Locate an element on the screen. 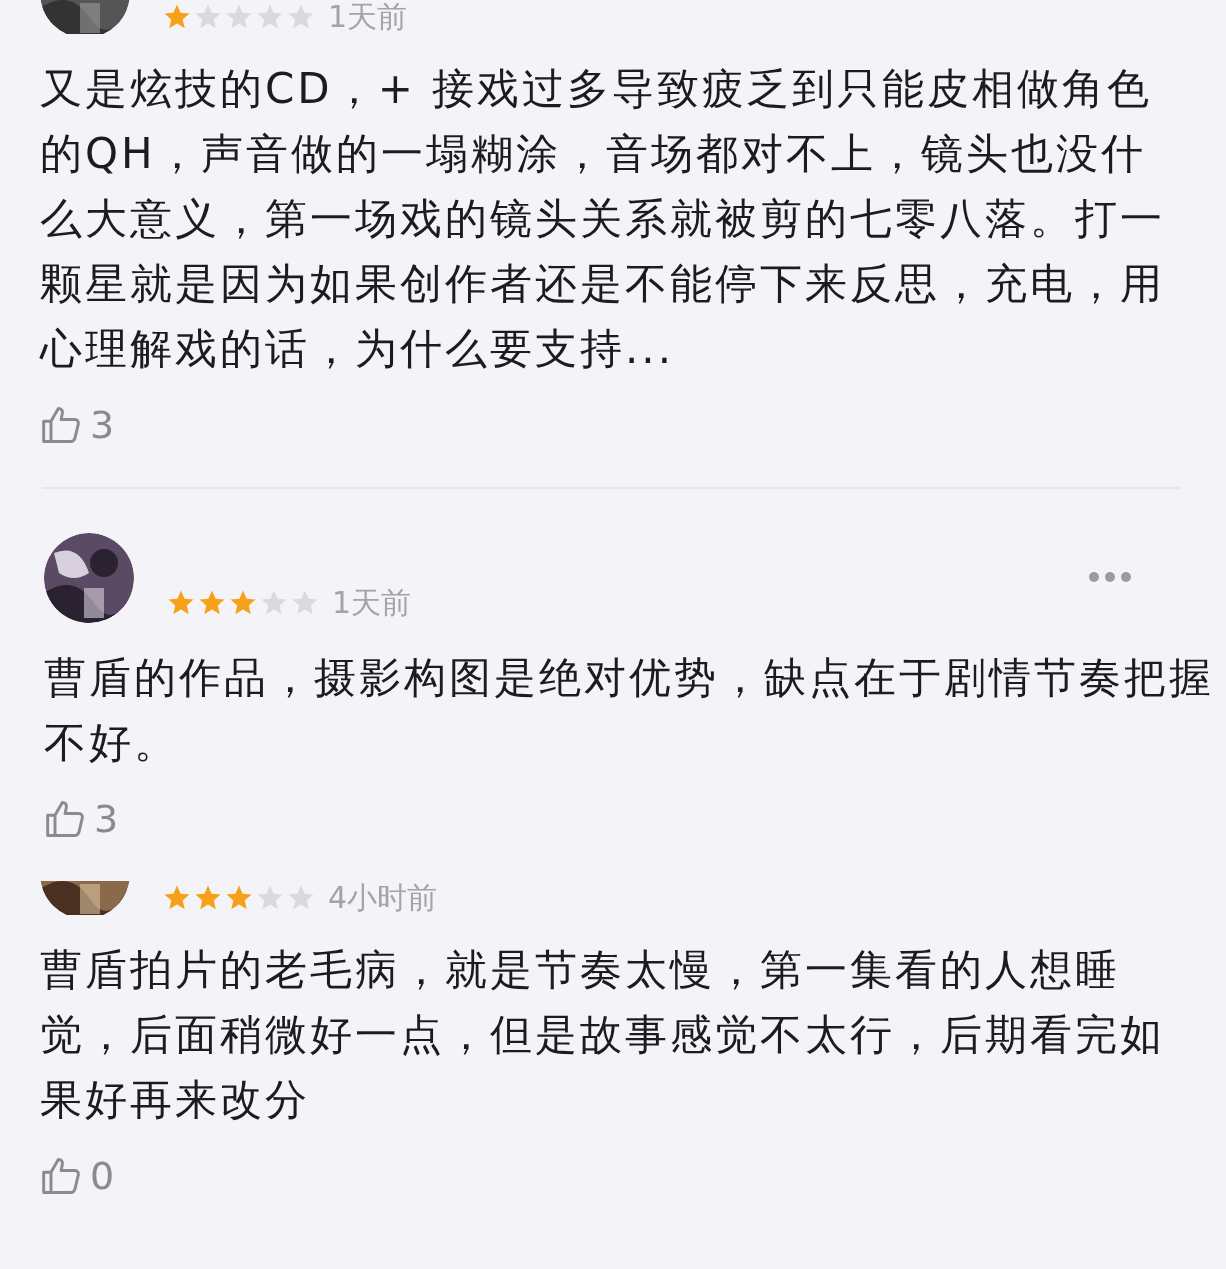 The width and height of the screenshot is (1226, 1269). review-text: 曹盾的作品，摄影构图是绝对优势，缺点在于剧情节奏把握不好。 is located at coordinates (629, 710).